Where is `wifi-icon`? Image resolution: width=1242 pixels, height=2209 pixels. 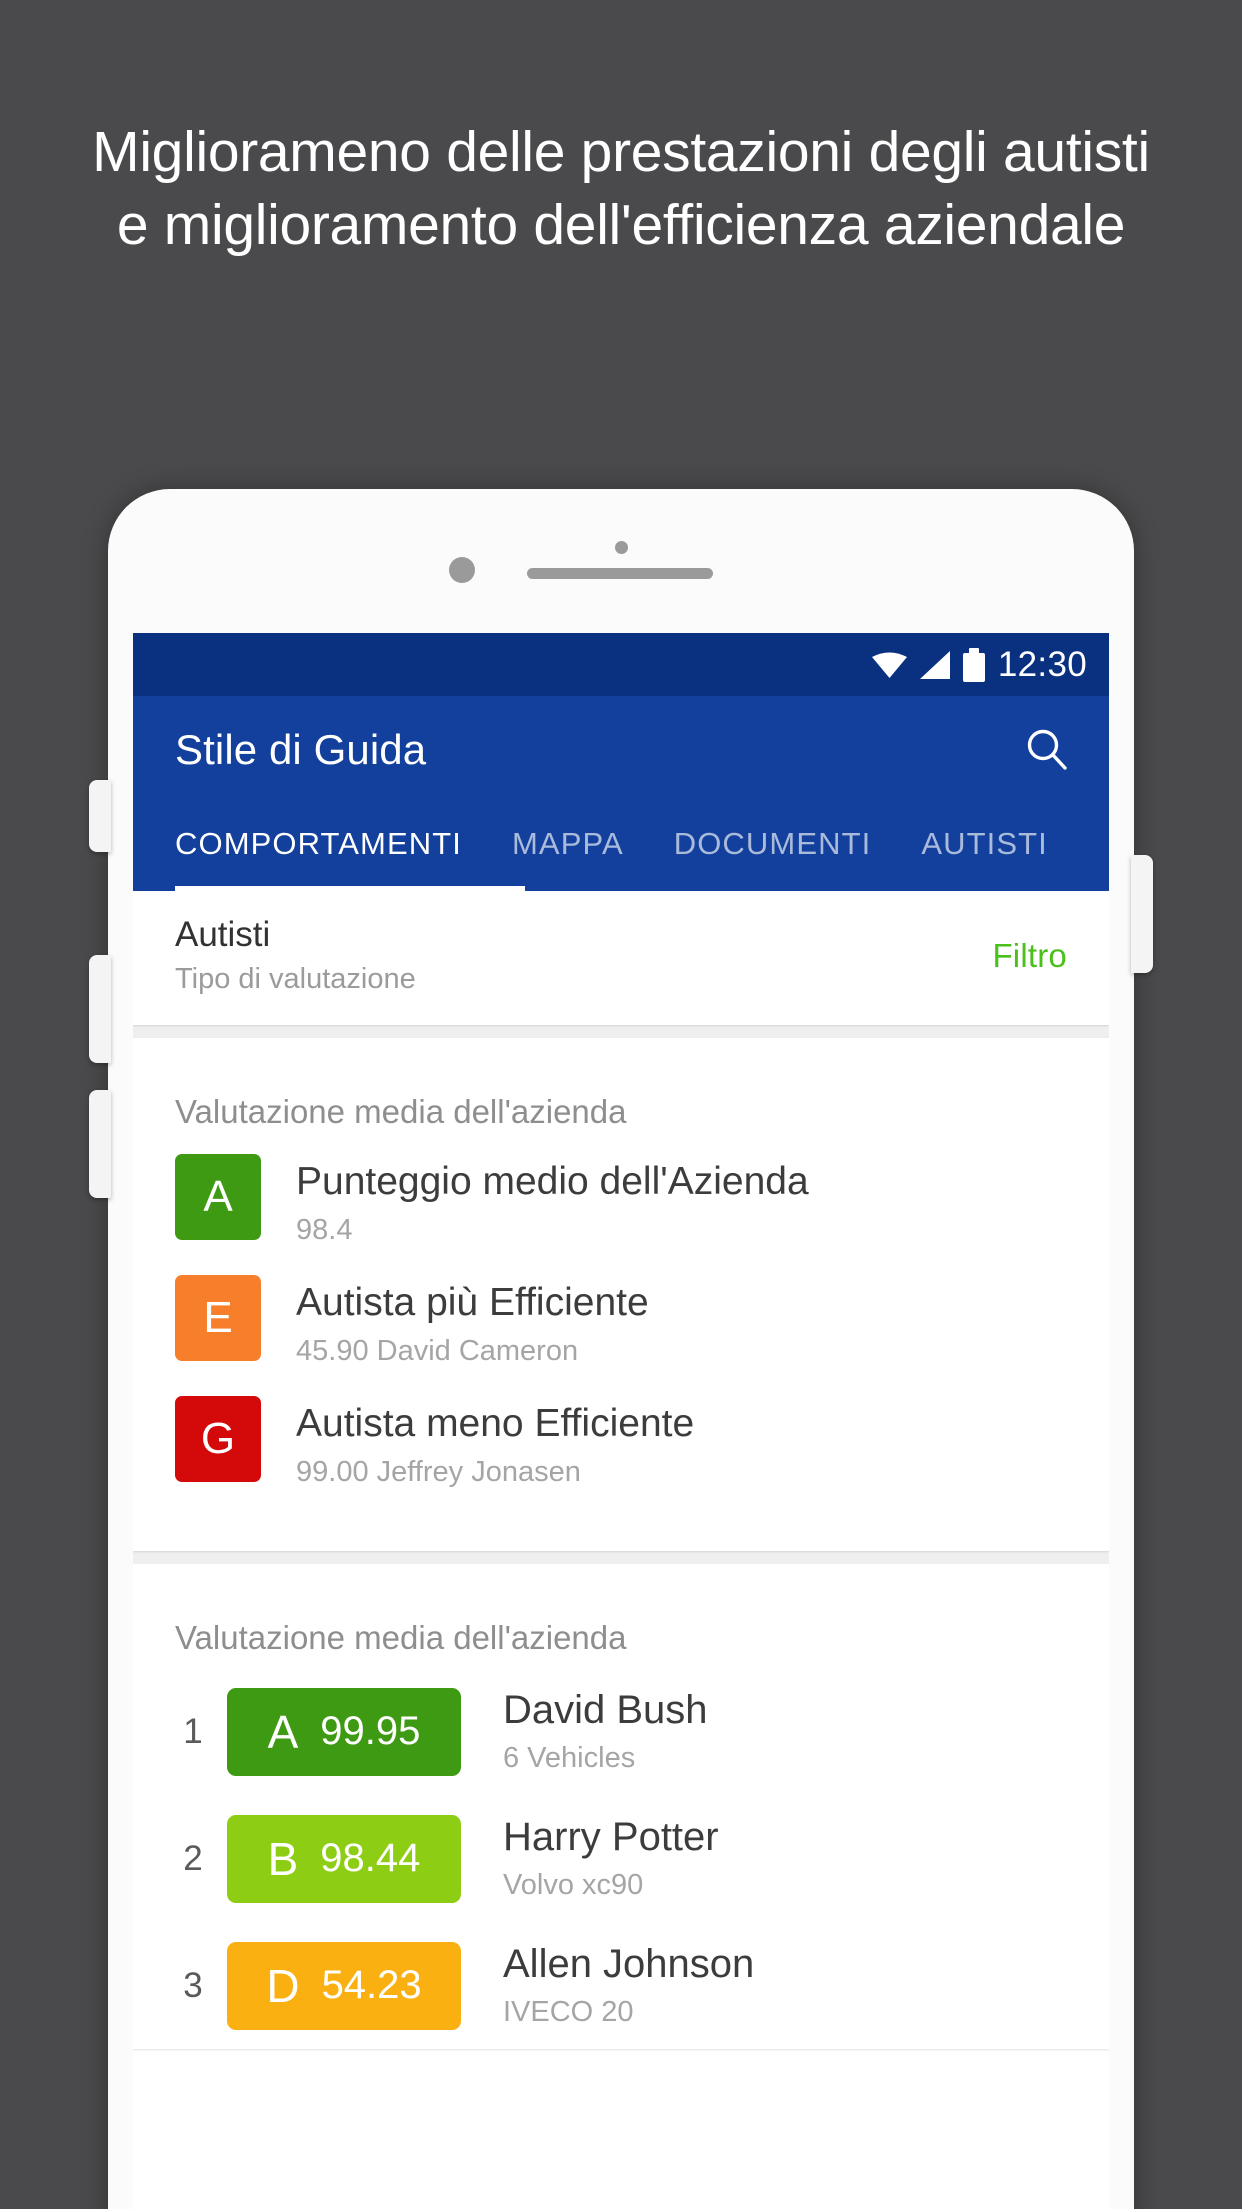
wifi-icon is located at coordinates (889, 665).